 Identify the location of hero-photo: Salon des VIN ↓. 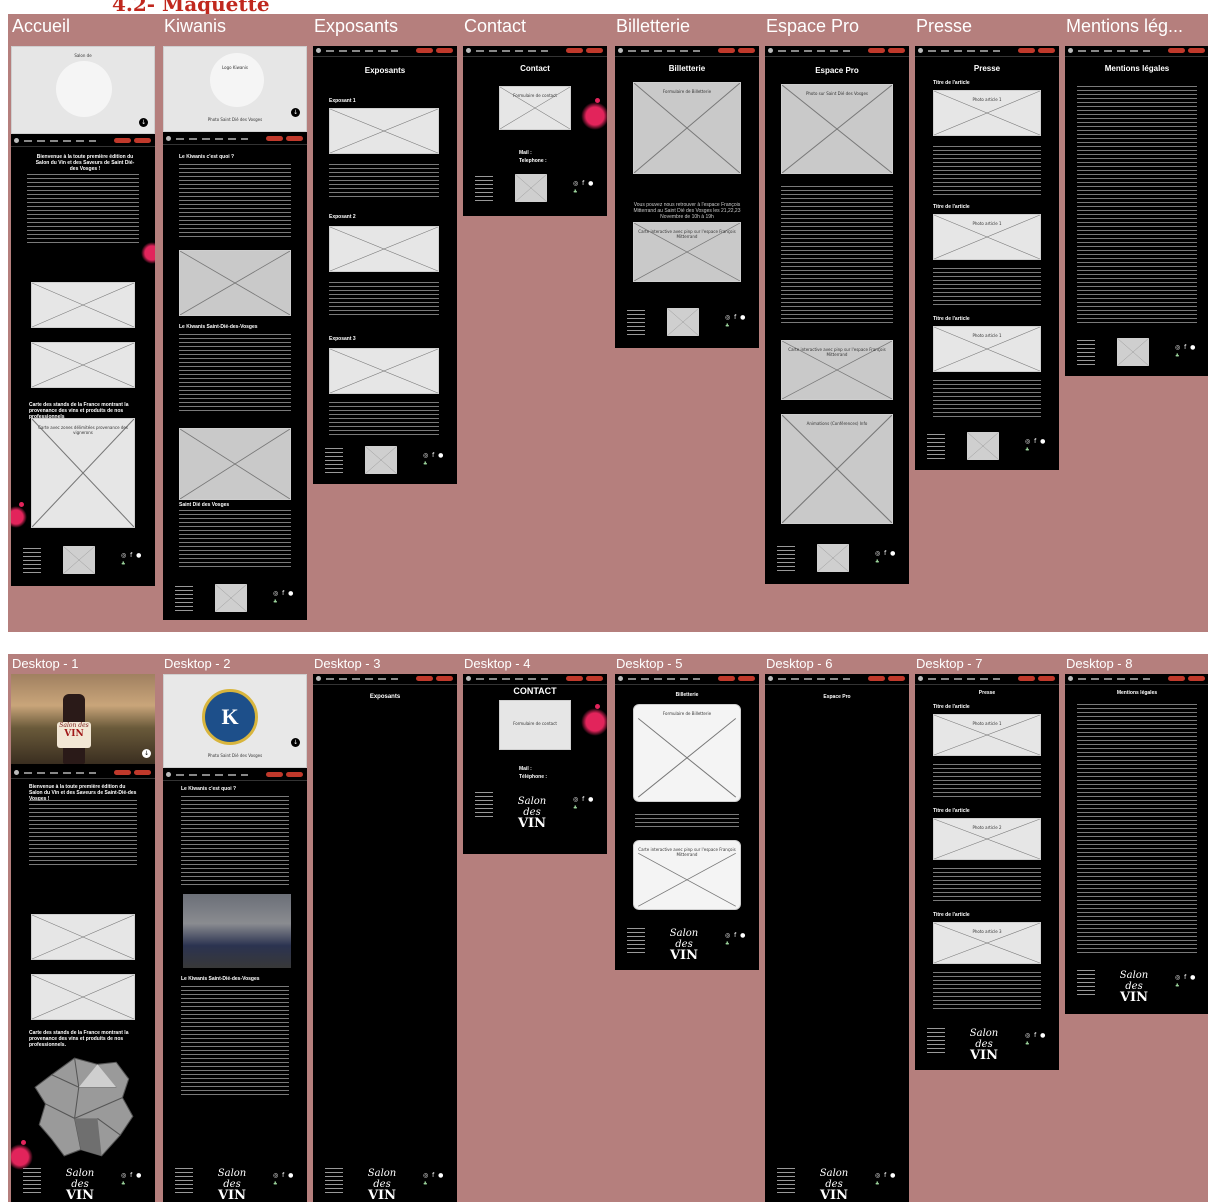
(83, 719).